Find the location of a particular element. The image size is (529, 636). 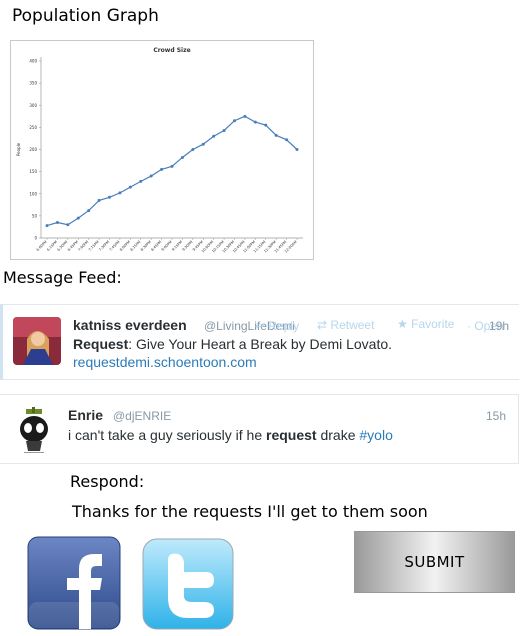

y-tick-label: 50 is located at coordinates (35, 215).